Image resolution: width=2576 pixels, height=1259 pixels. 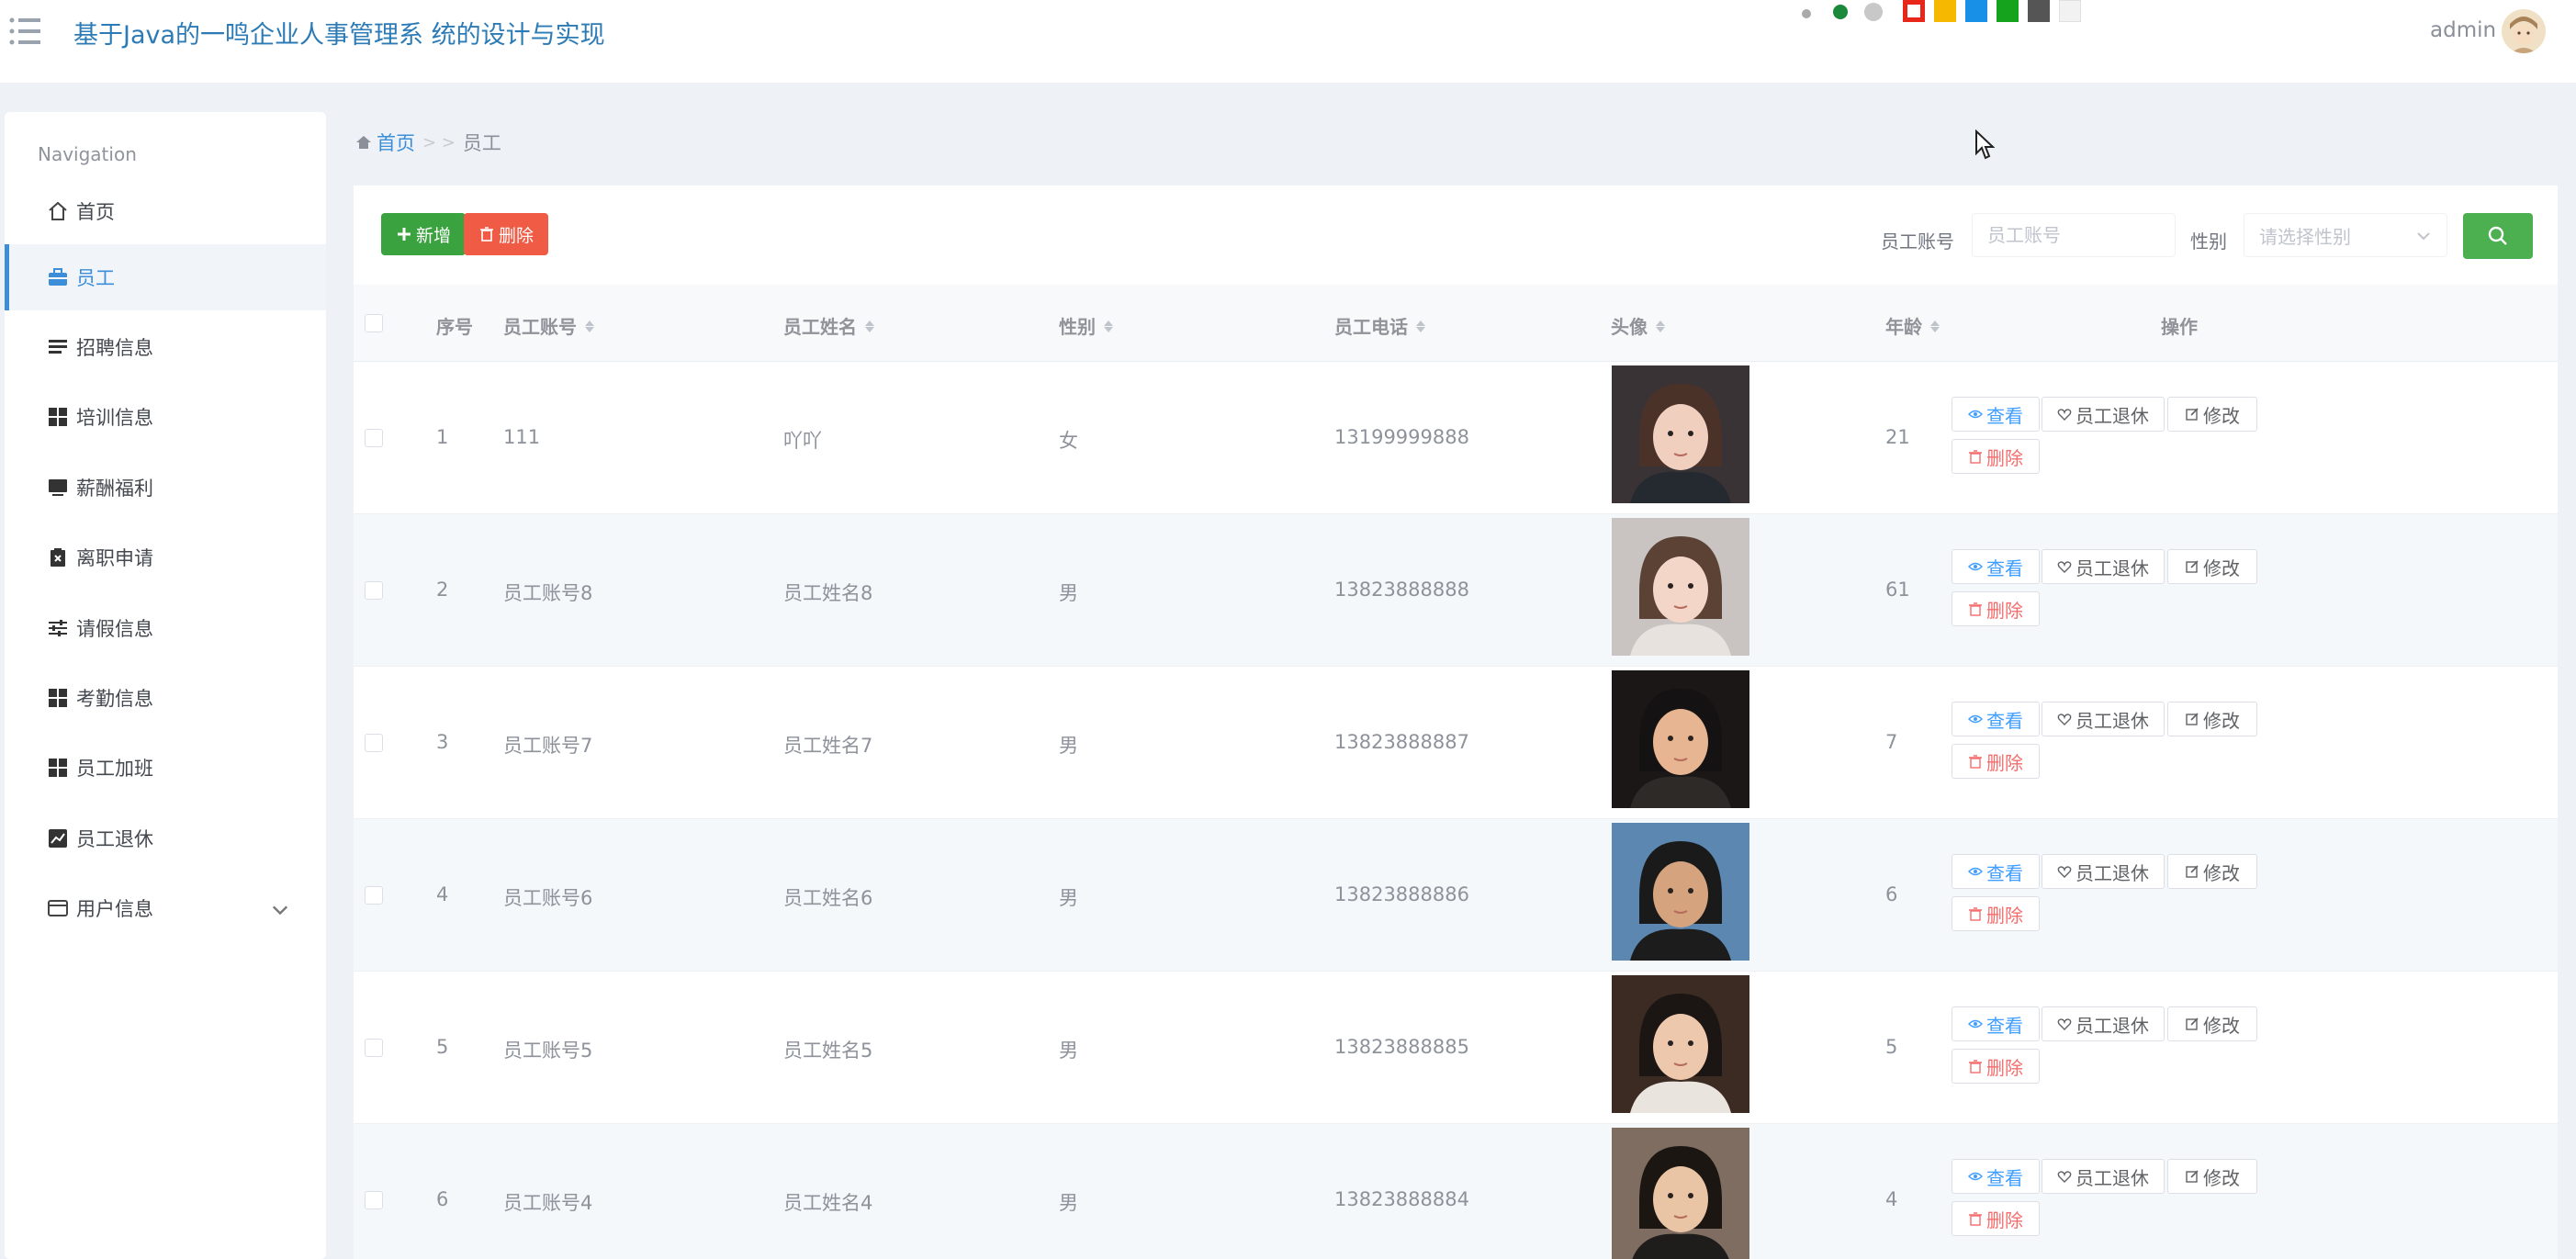 I want to click on sidebar-item-employee: 员工, so click(x=165, y=277).